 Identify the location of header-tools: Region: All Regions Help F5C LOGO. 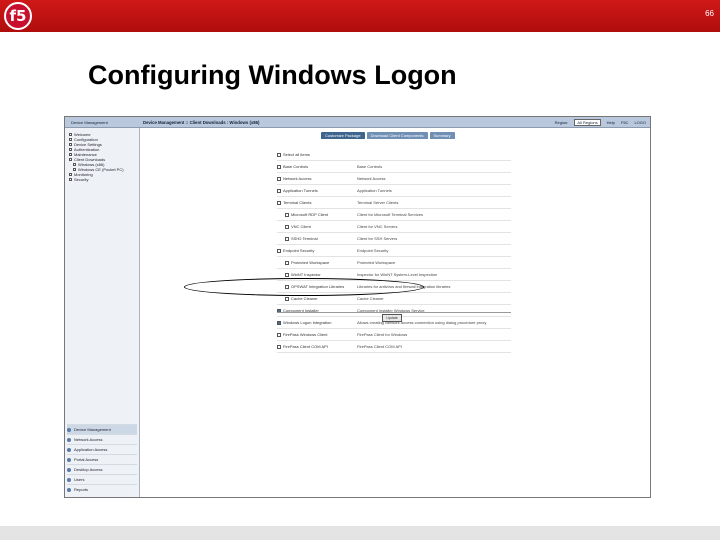
(600, 122).